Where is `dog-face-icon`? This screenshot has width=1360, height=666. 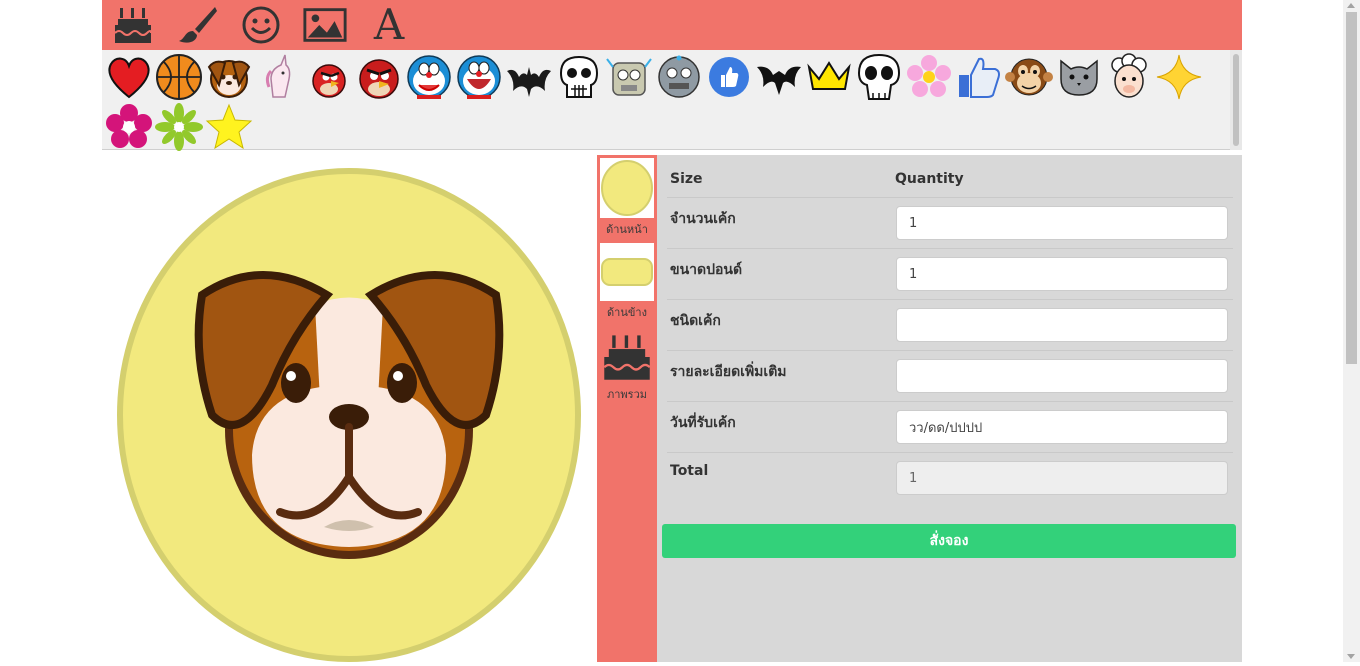
dog-face-icon is located at coordinates (229, 77).